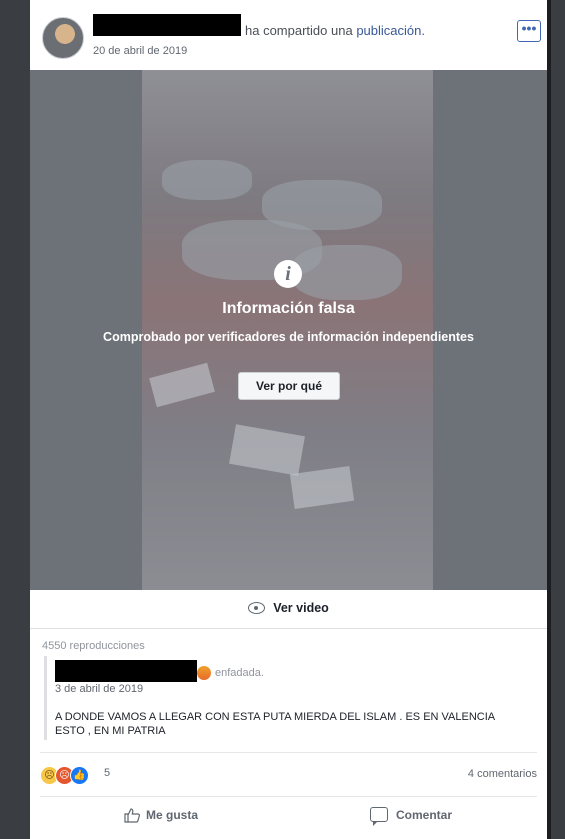 This screenshot has height=839, width=565. Describe the element at coordinates (529, 31) in the screenshot. I see `more-options-button: •••` at that location.